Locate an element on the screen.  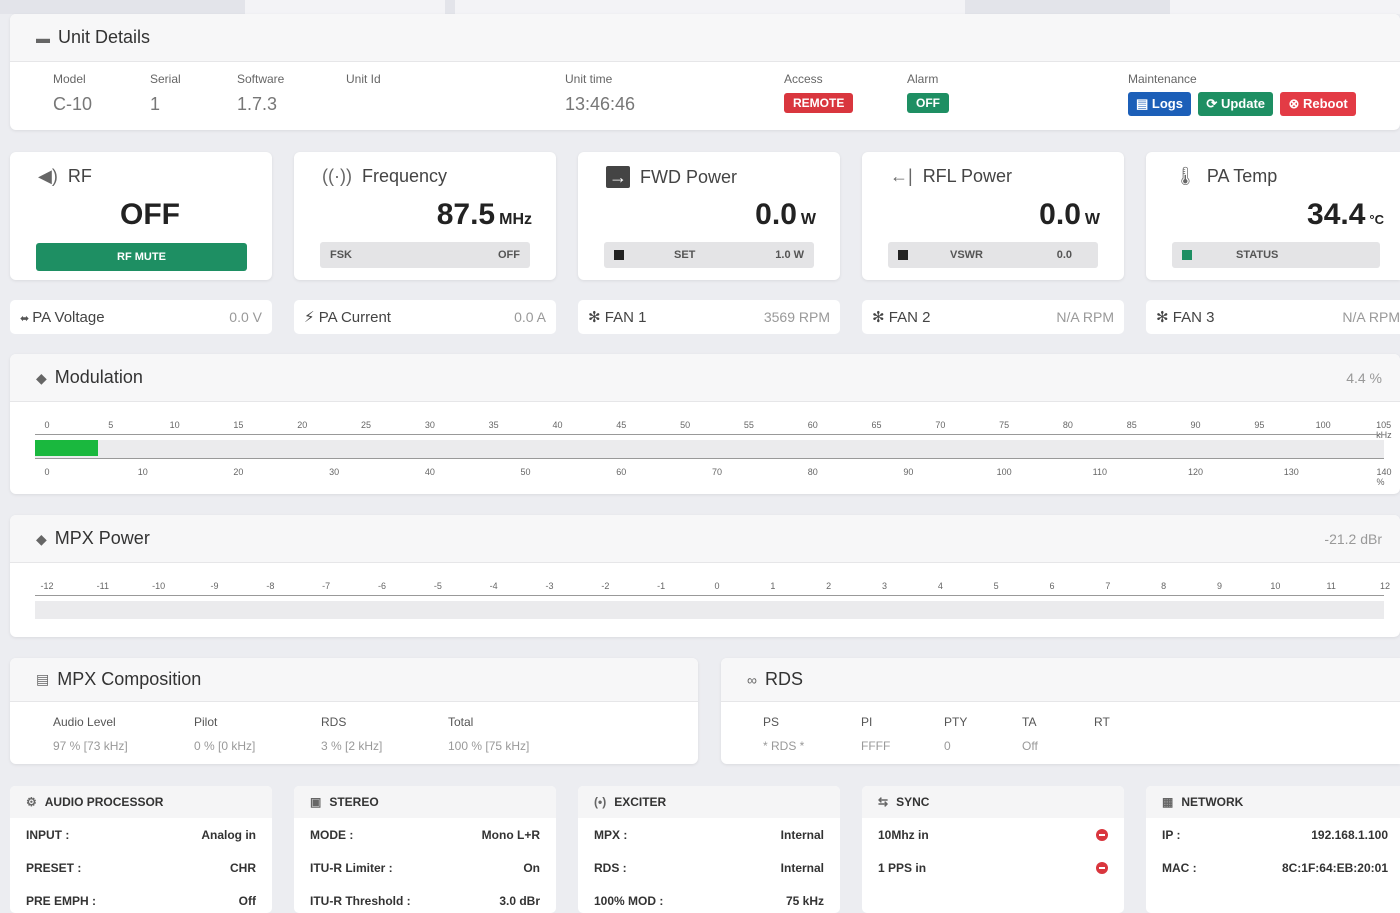
modulation-value: 4.4 % is located at coordinates (1364, 377).